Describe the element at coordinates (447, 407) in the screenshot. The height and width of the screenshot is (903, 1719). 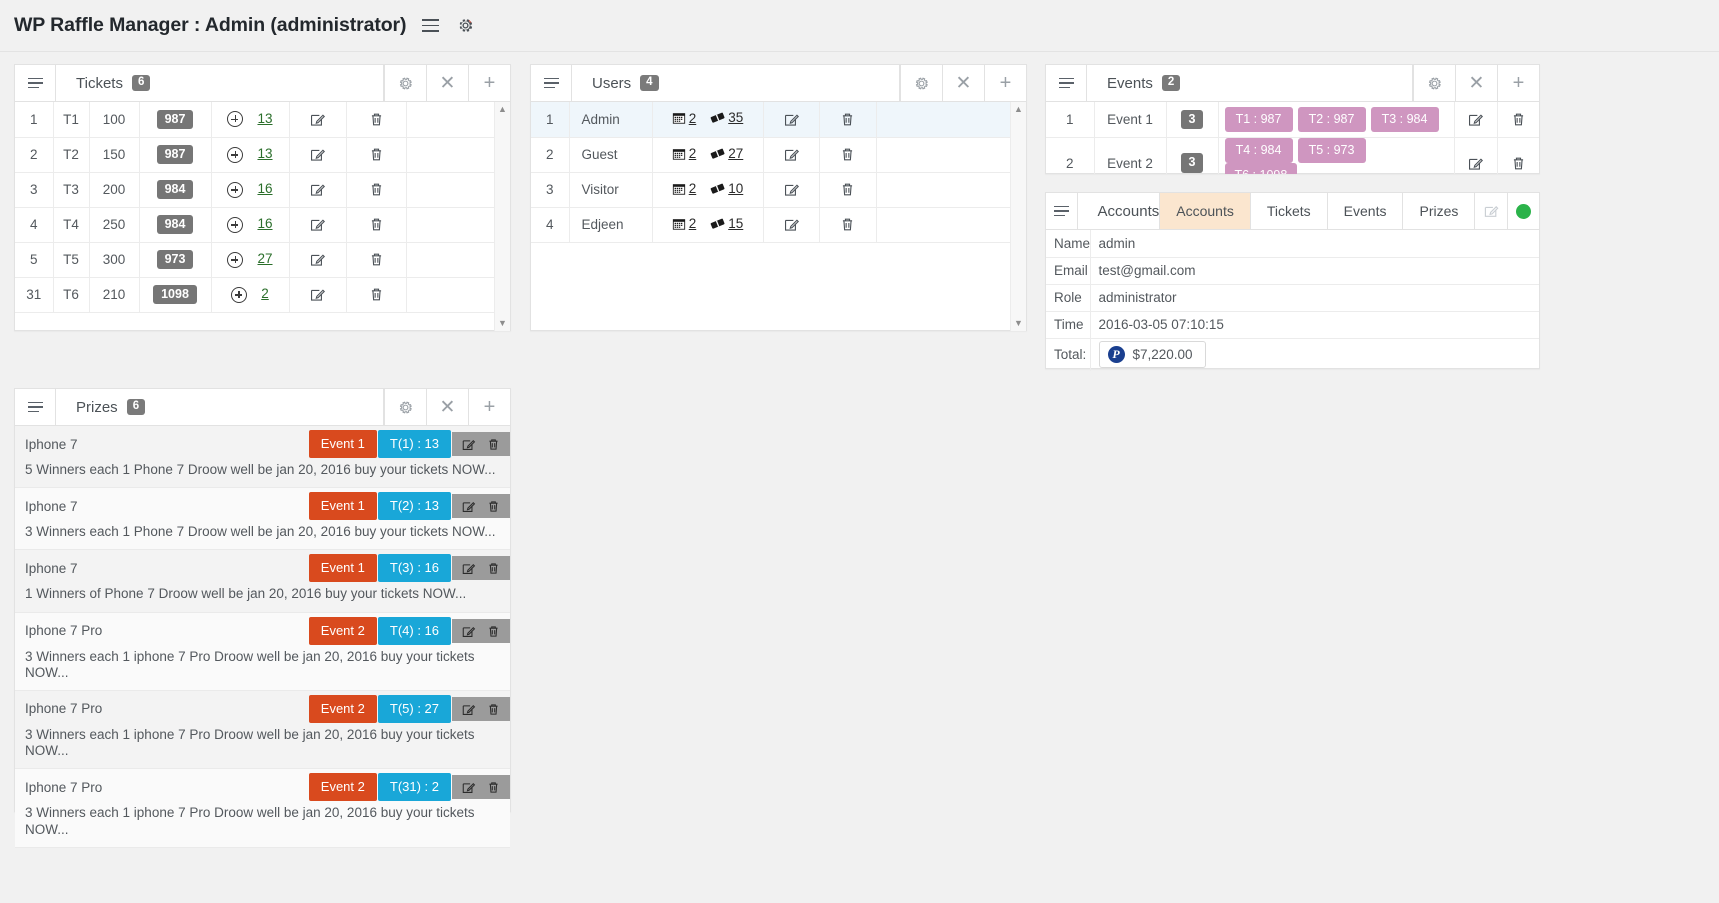
I see `prizes-close-button: ✕` at that location.